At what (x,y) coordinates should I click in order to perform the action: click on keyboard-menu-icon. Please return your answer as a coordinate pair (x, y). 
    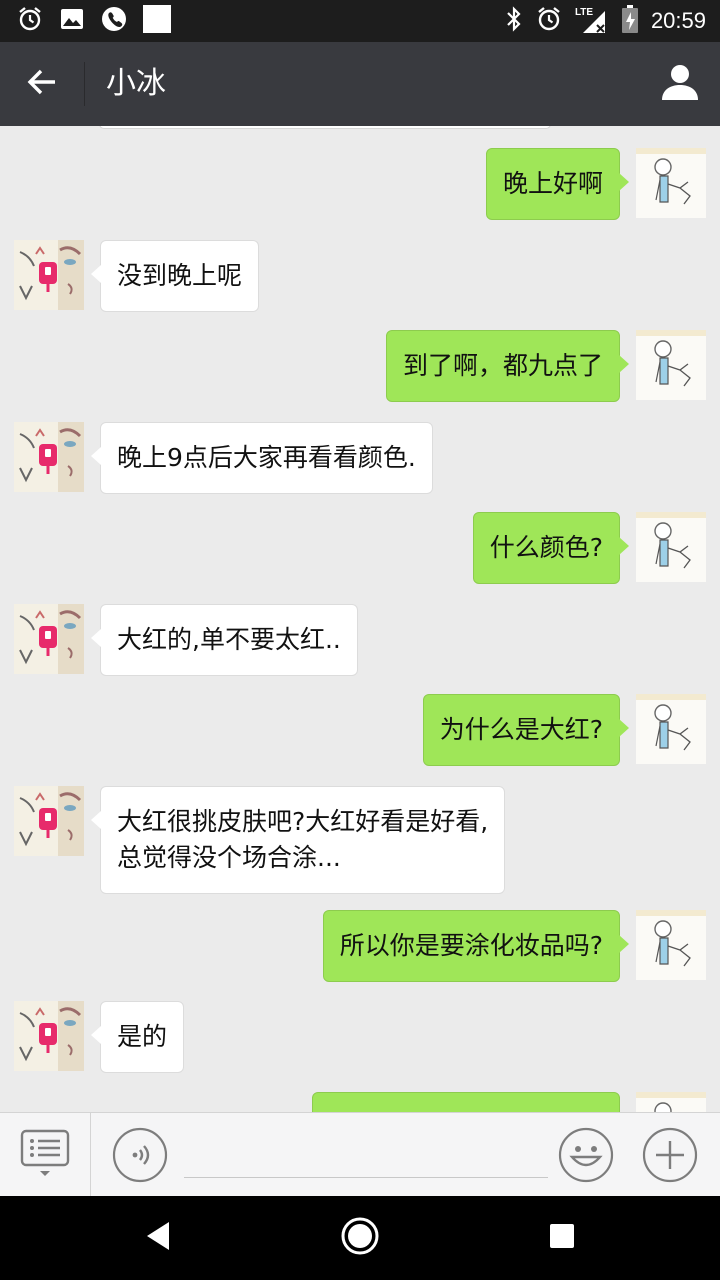
    Looking at the image, I should click on (45, 1157).